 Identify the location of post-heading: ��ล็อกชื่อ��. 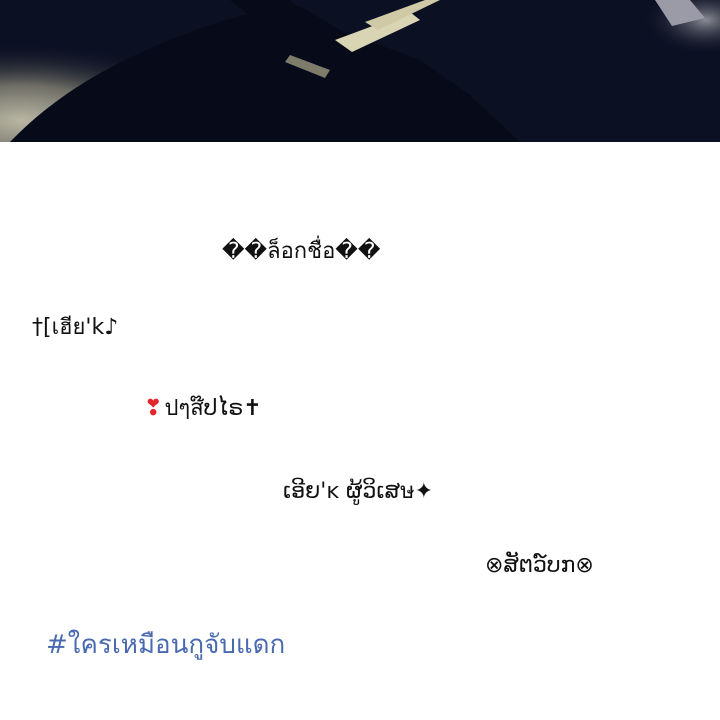
(301, 251).